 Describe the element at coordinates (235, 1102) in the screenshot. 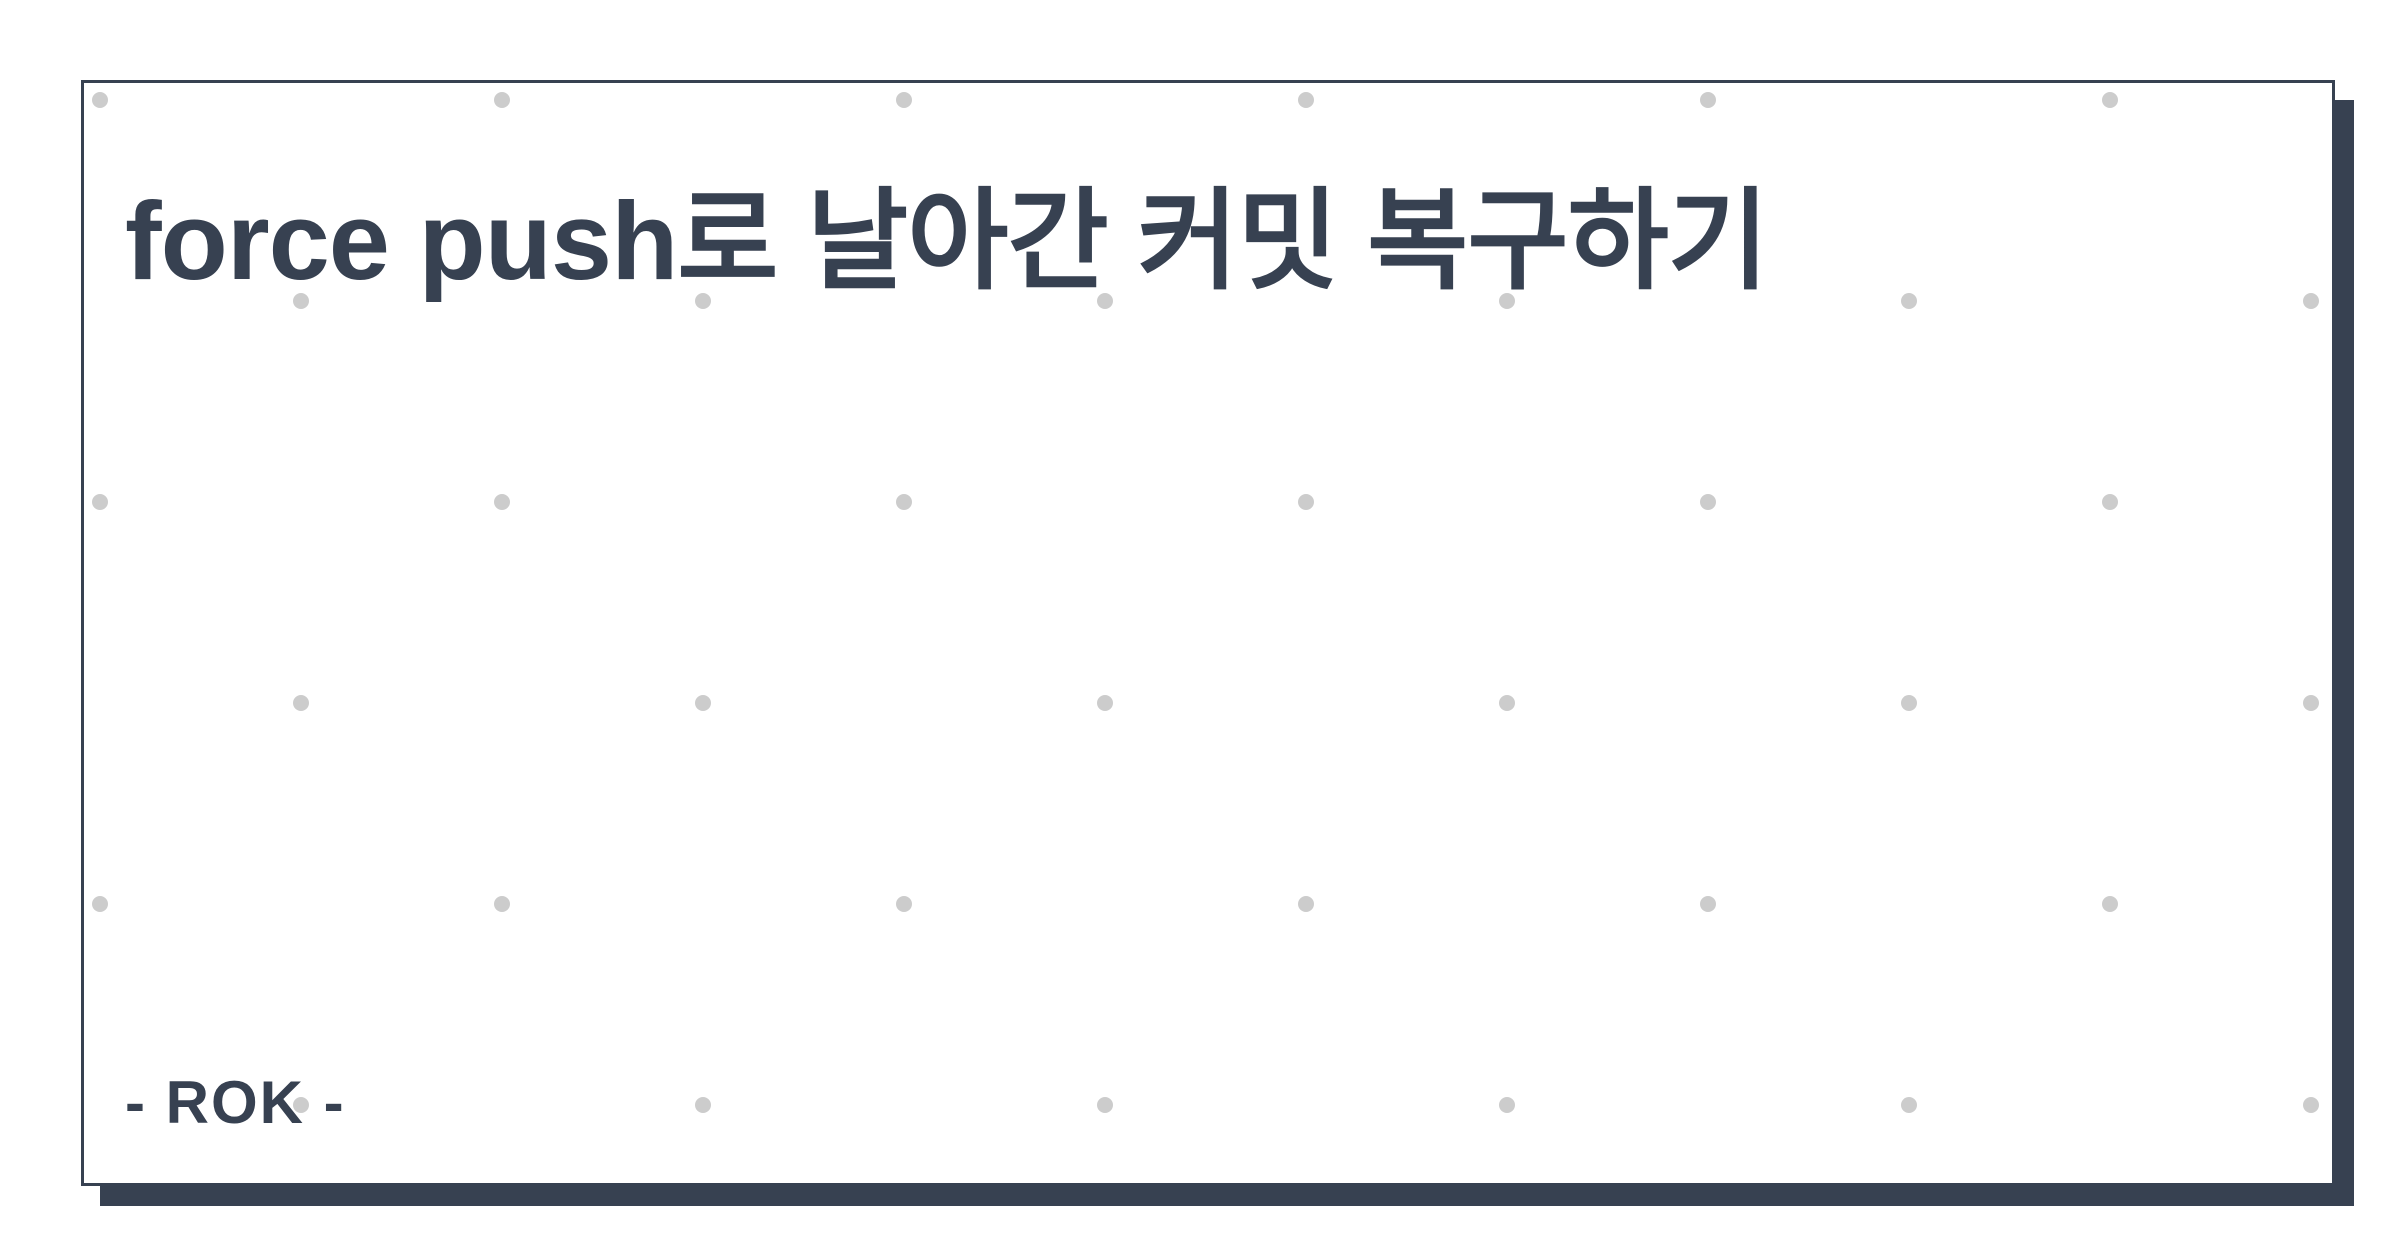

I see `author-signature: - ROK -` at that location.